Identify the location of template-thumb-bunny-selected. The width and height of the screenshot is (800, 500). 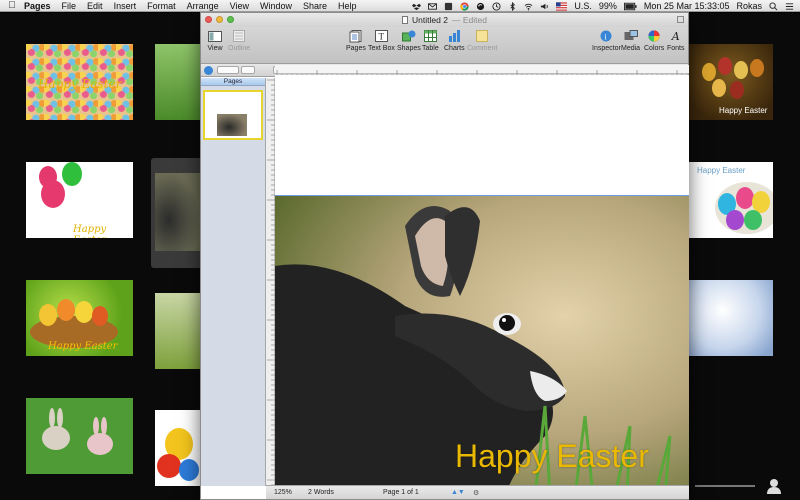
(178, 212).